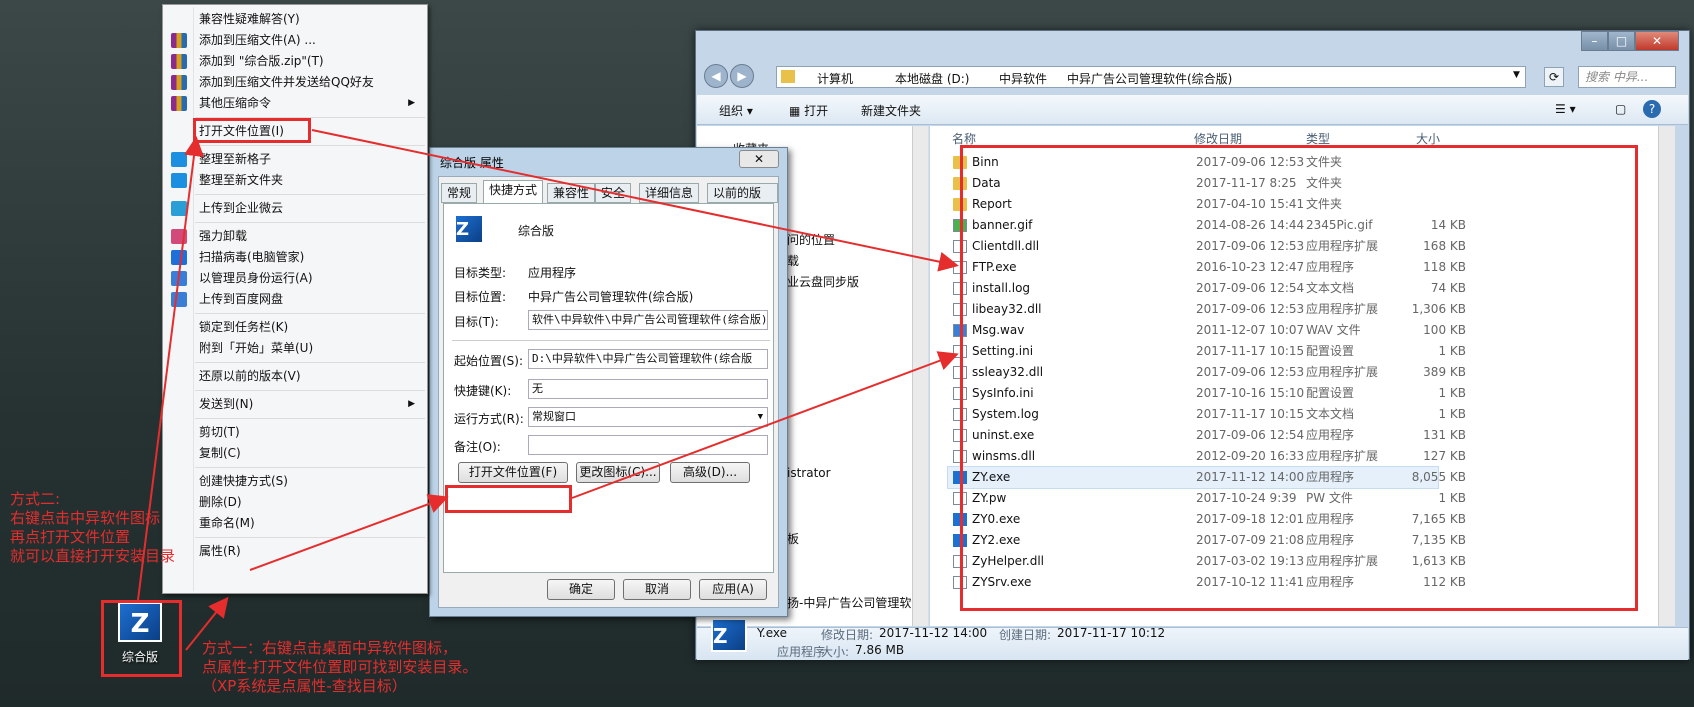 The image size is (1694, 707). What do you see at coordinates (93, 527) in the screenshot?
I see `method-two-note: 方式二: 右键点击中异软件图标 再点打开文件位置 就可以直接打开安装目录` at bounding box center [93, 527].